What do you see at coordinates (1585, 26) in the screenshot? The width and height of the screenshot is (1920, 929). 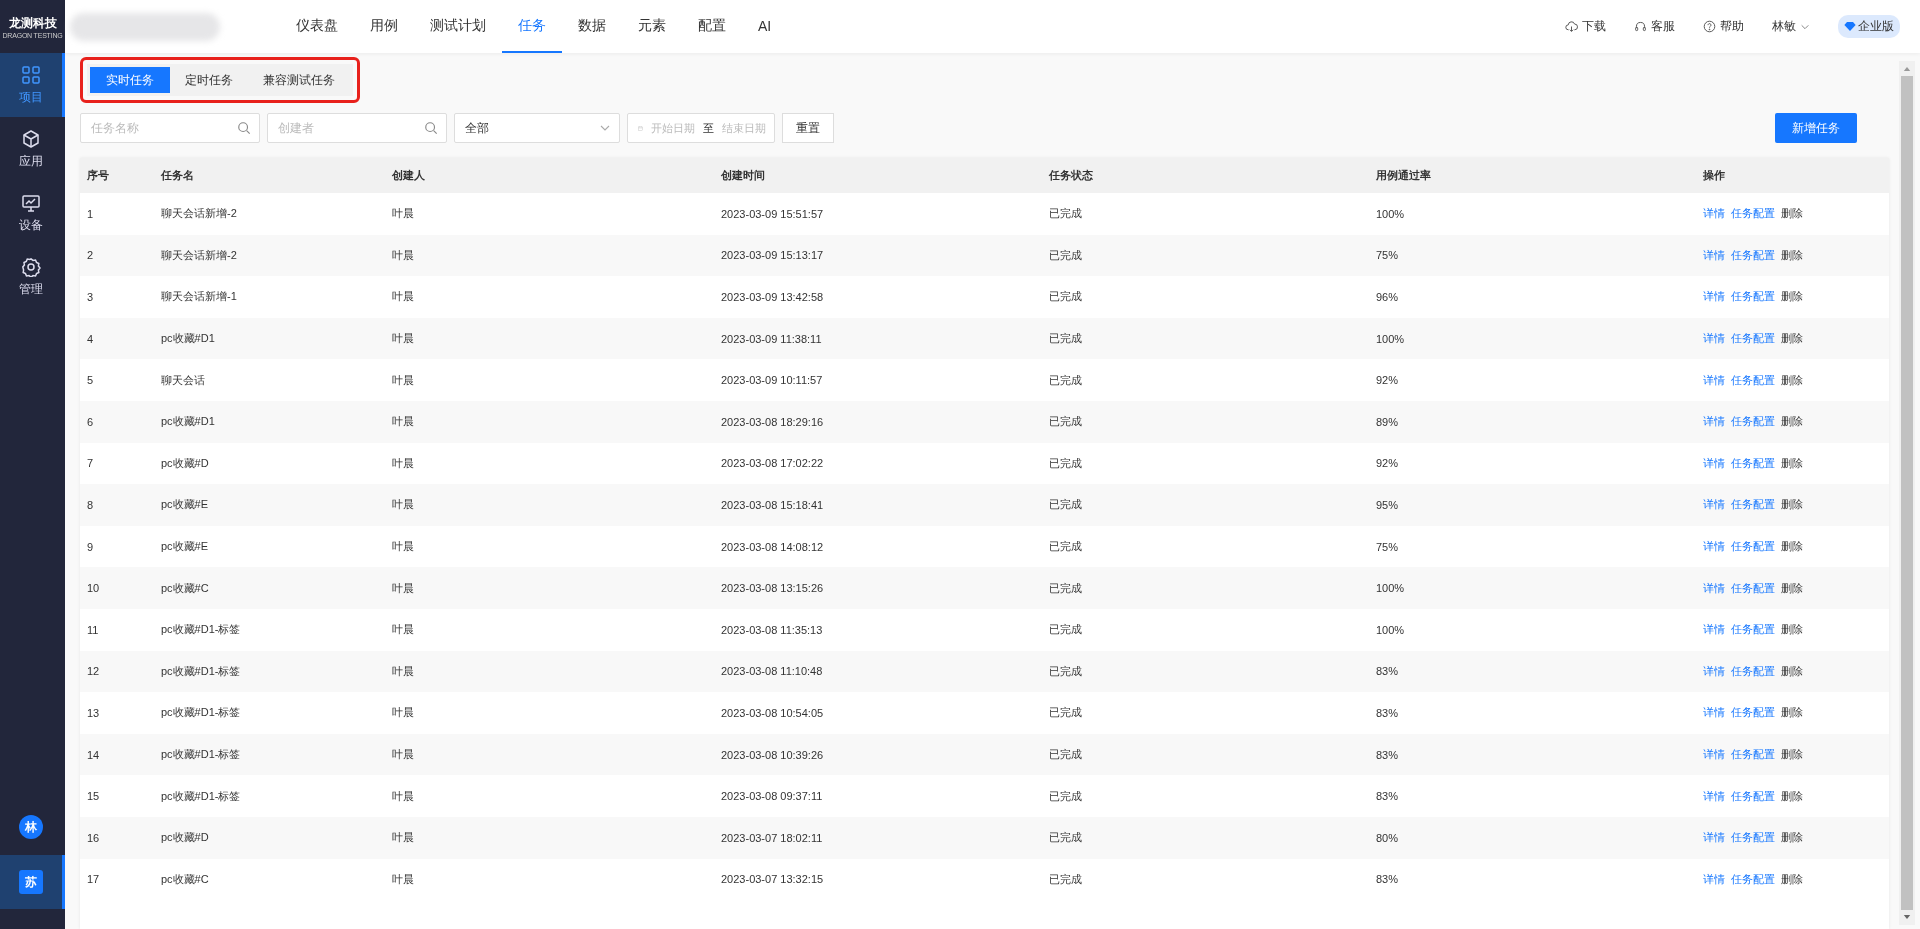 I see `header-link: 下载` at bounding box center [1585, 26].